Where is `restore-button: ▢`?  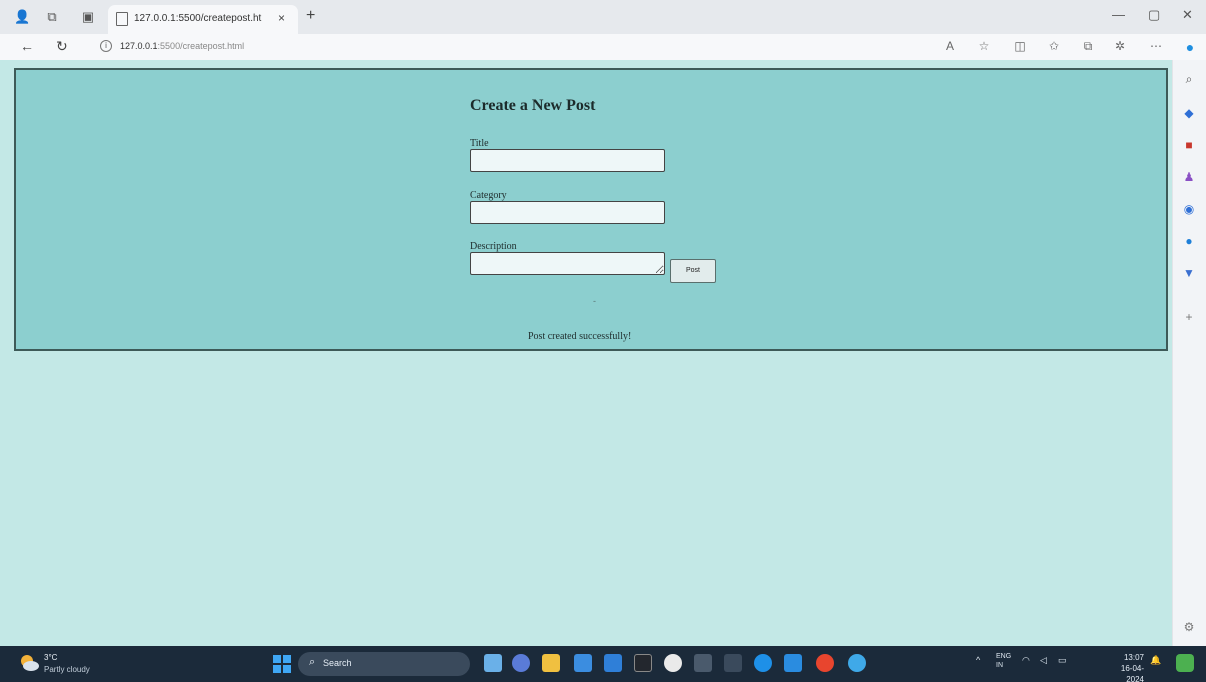
restore-button: ▢ is located at coordinates (1154, 15).